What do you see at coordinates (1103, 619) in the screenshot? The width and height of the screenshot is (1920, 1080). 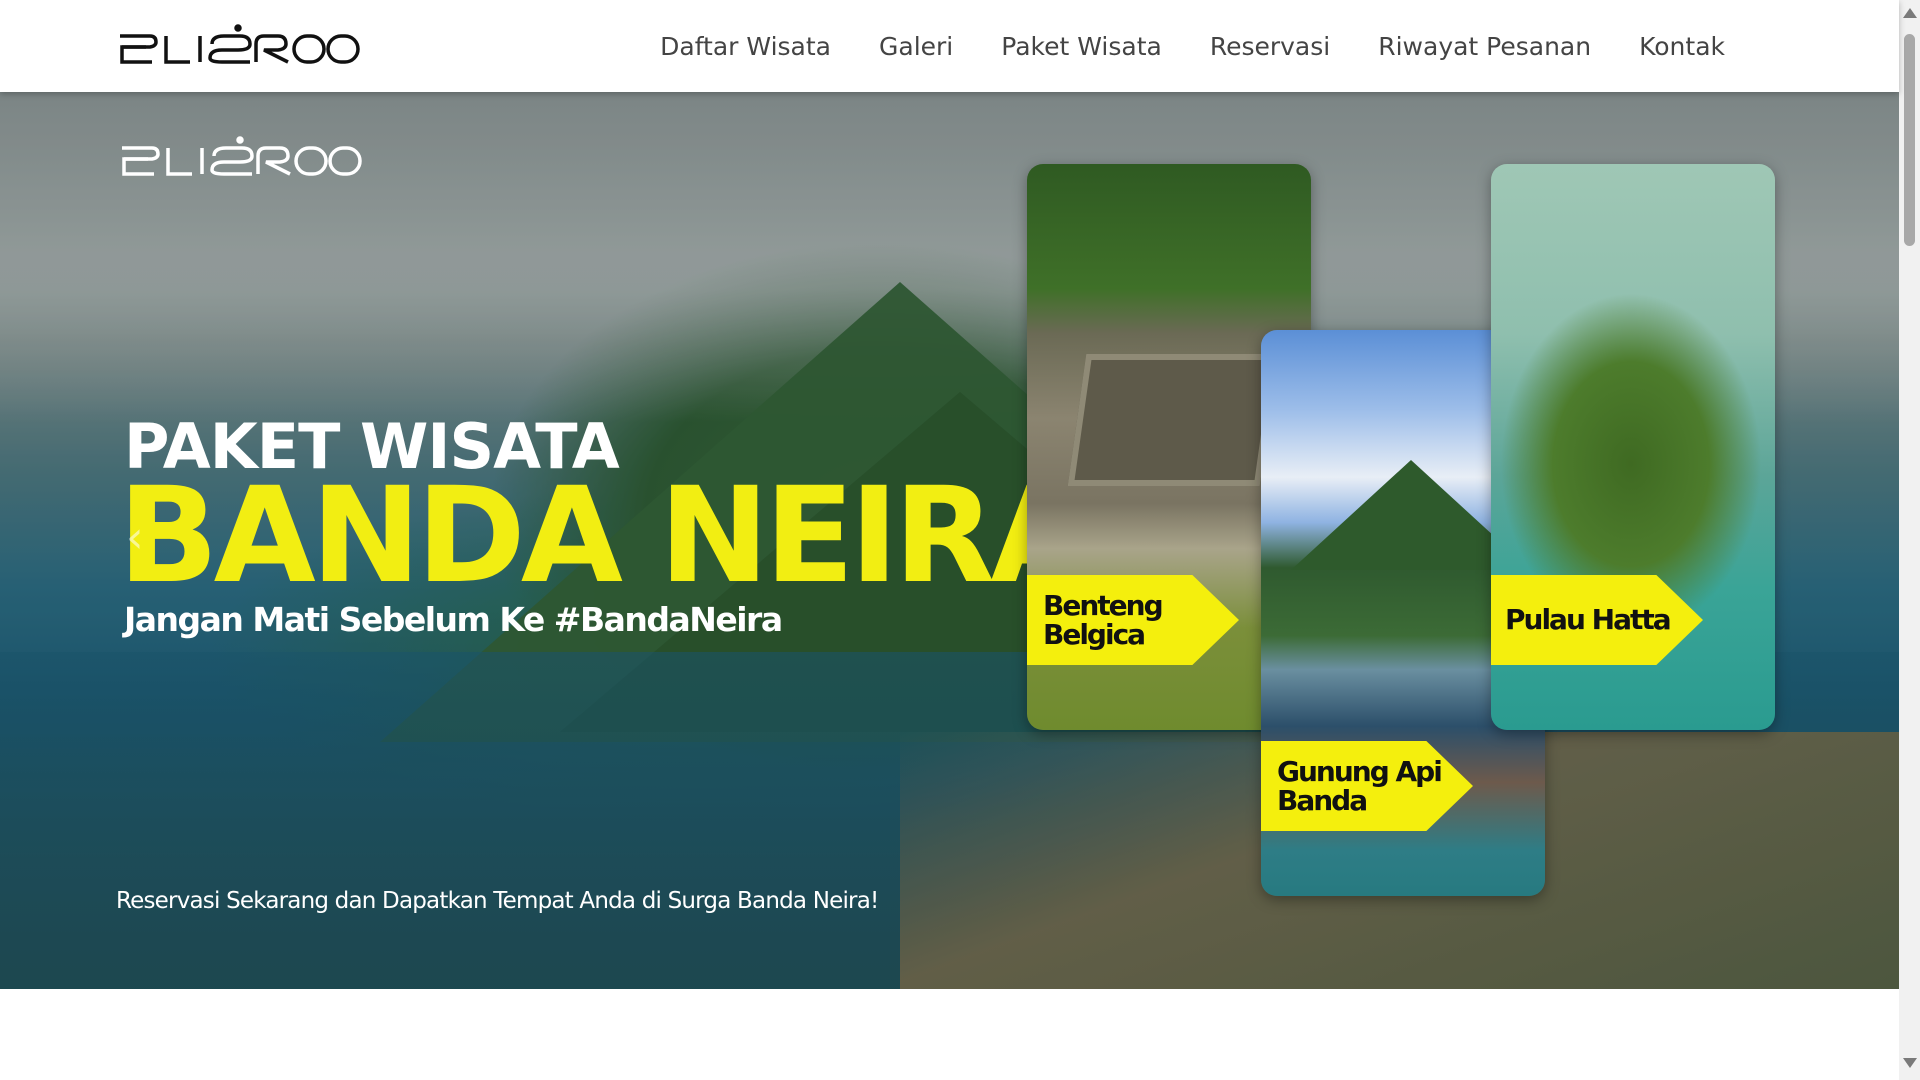 I see `card-label-text: Benteng Belgica` at bounding box center [1103, 619].